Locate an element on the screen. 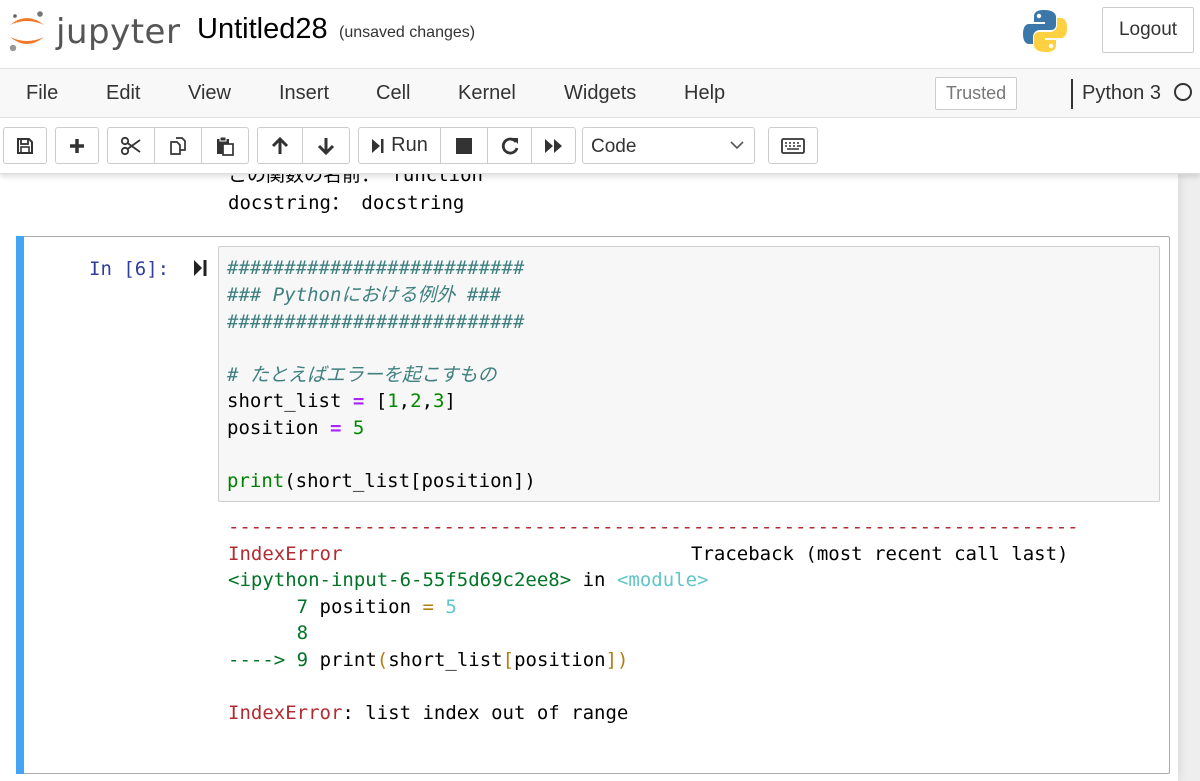 Image resolution: width=1200 pixels, height=781 pixels. paste-button is located at coordinates (225, 145).